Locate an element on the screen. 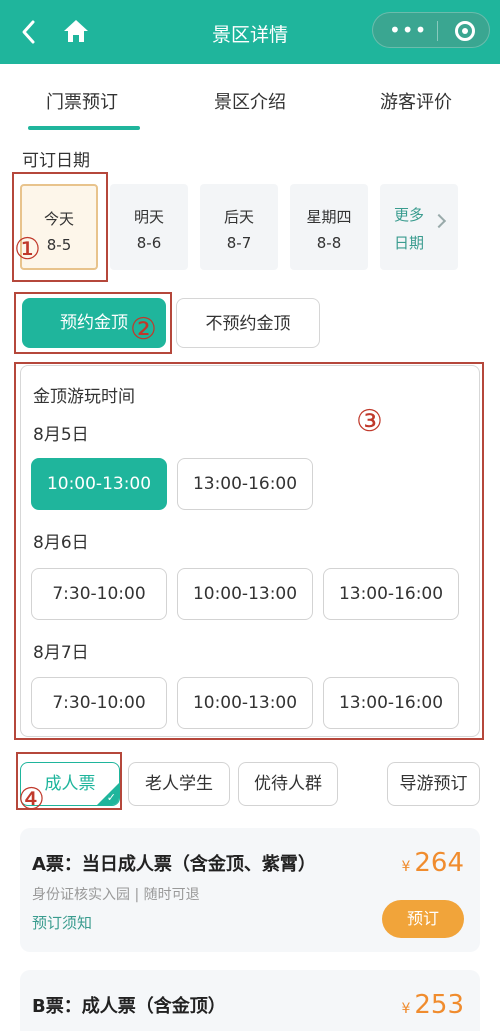 The height and width of the screenshot is (1031, 500). date-value: 8-6 is located at coordinates (149, 243).